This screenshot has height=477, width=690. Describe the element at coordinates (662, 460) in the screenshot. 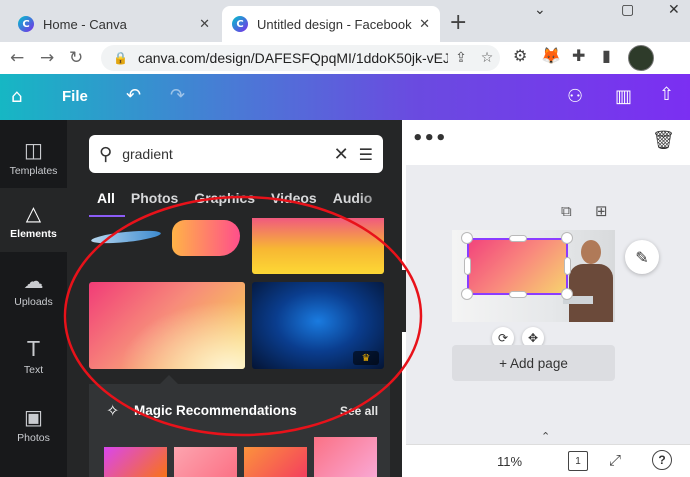

I see `help-icon: ?` at that location.